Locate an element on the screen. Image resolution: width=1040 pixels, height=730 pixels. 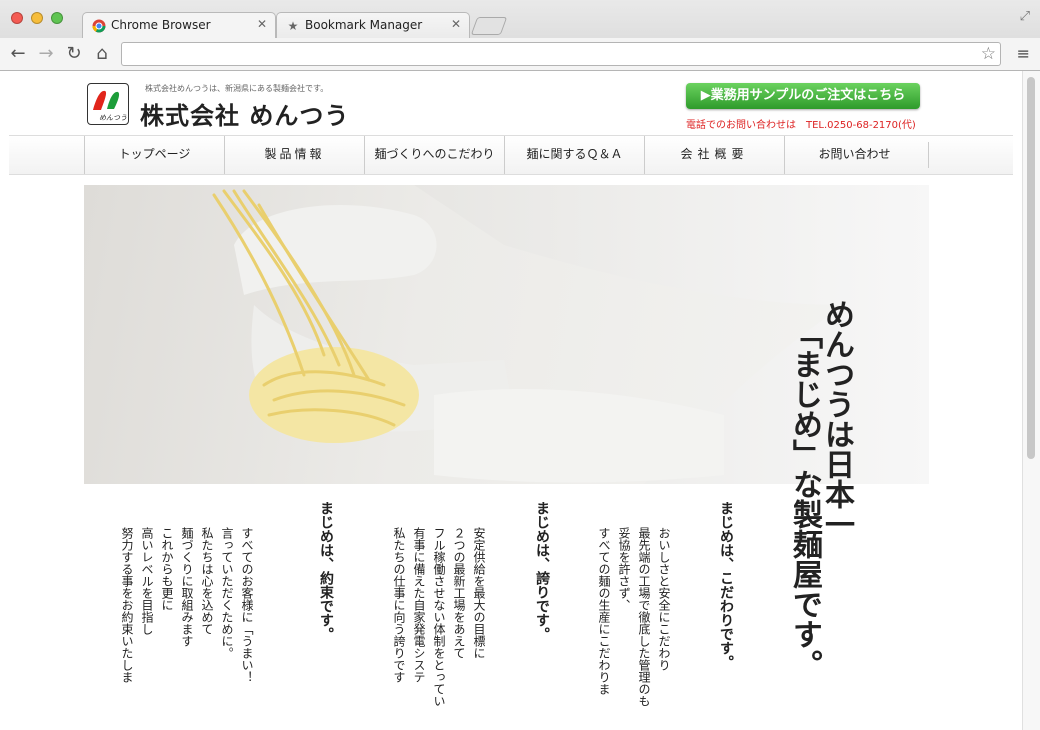
body-line: 有事に備えた自家発電システ is located at coordinates (419, 605).